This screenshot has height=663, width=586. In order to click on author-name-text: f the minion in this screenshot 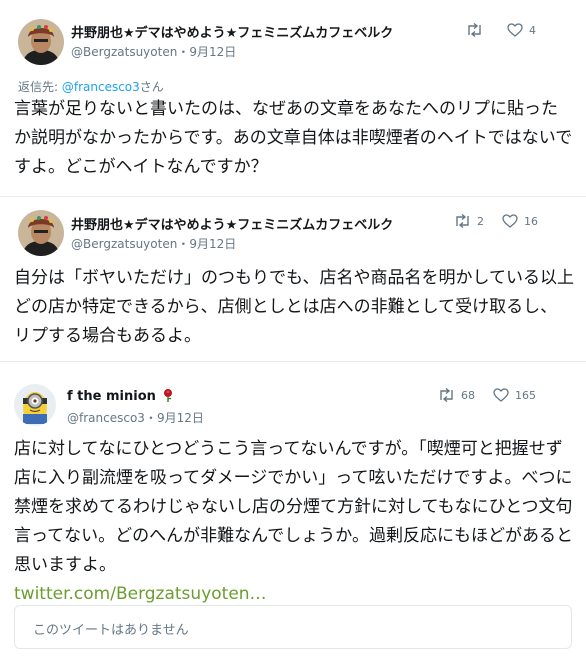, I will do `click(111, 396)`.